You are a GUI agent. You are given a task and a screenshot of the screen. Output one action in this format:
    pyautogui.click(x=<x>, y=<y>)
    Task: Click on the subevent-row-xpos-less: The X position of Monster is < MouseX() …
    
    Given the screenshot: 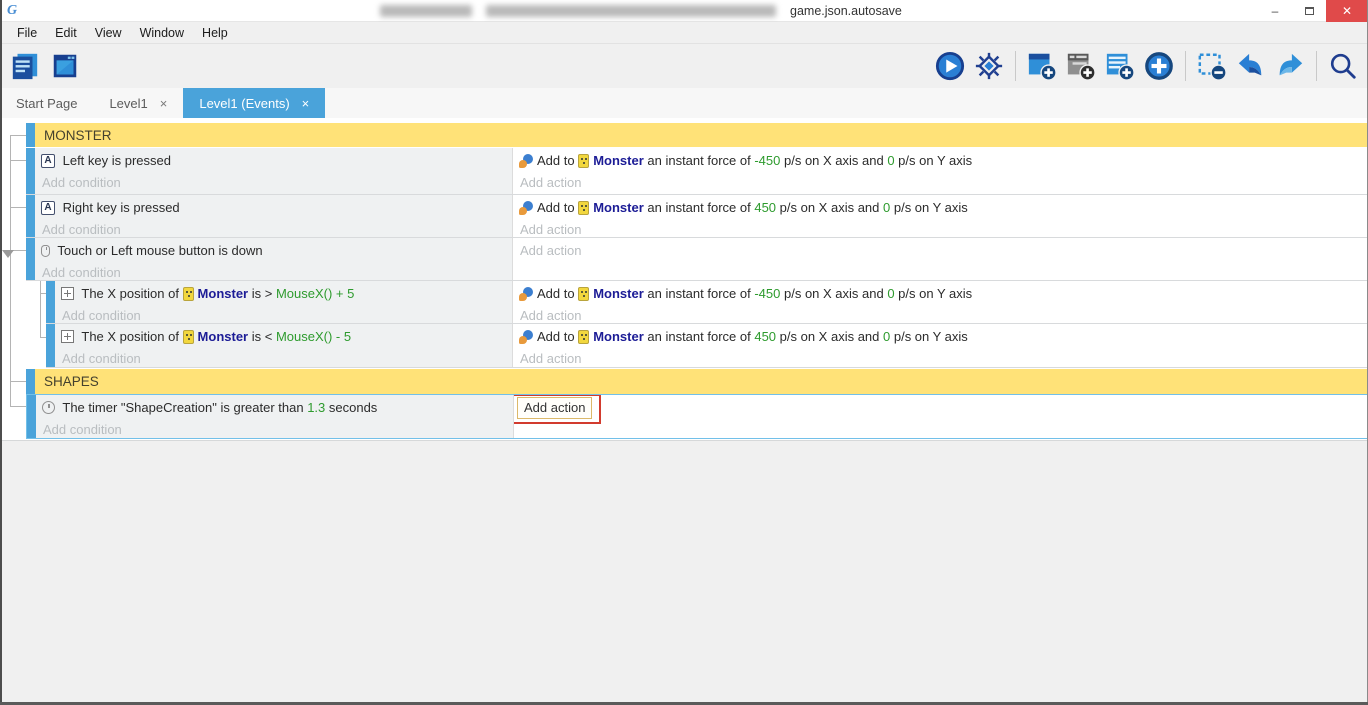 What is the action you would take?
    pyautogui.click(x=707, y=346)
    